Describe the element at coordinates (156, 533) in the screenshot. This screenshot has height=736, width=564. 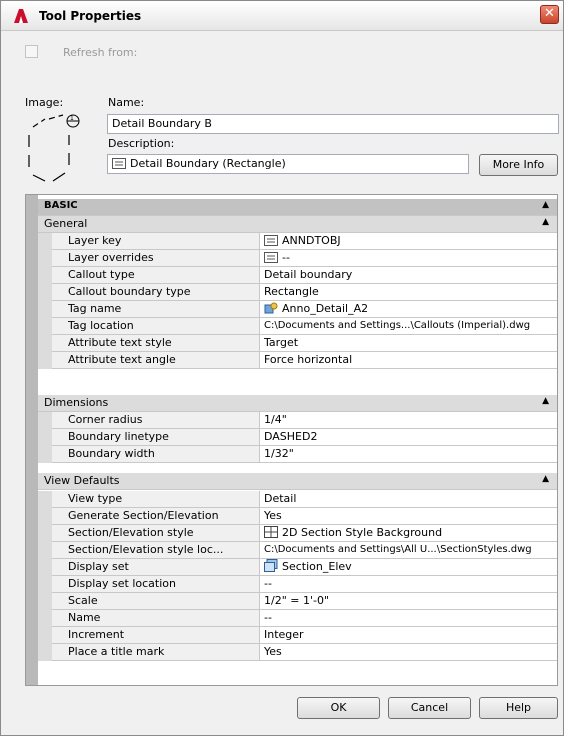
I see `property-name: Section/Elevation style` at that location.